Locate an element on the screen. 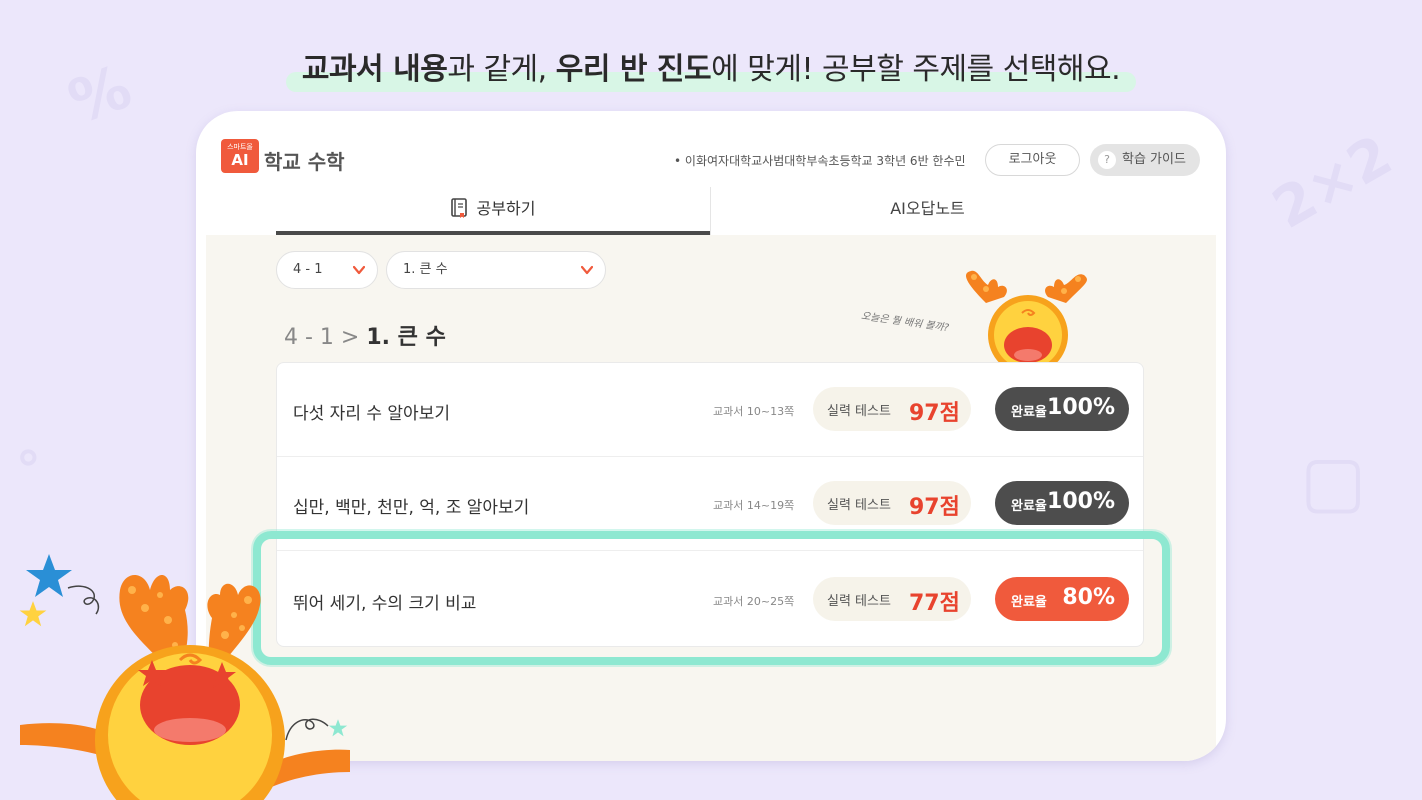 This screenshot has width=1422, height=800. headline: 교과서 내용과 같게, 우리 반 진도에 맞게! 공부할 주제를 선택해요. is located at coordinates (711, 66).